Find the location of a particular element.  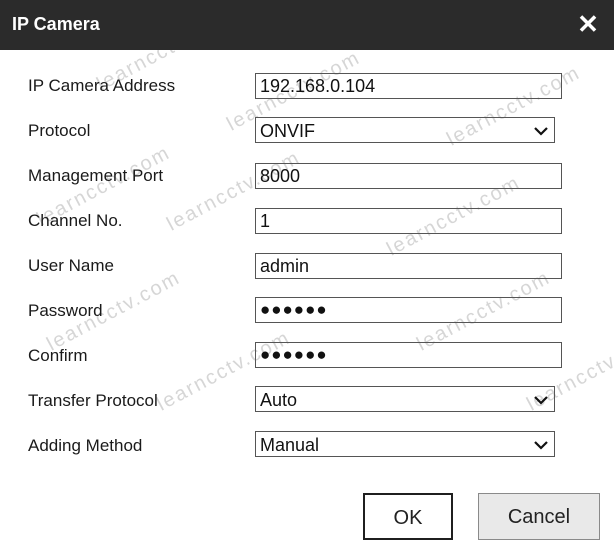

password-input: ●●●●●● is located at coordinates (408, 310).